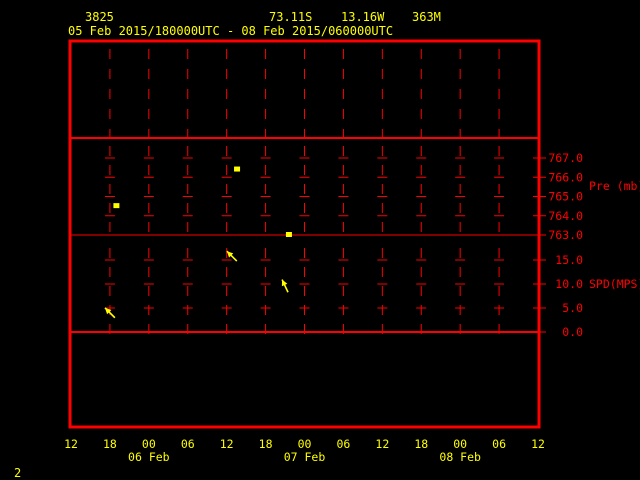 The image size is (640, 480). I want to click on pressure-tick-label: 766.0, so click(565, 177).